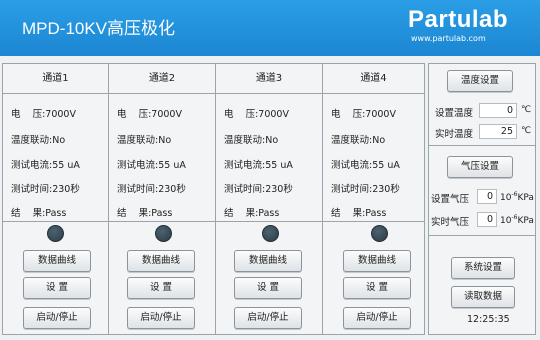 The image size is (540, 340). What do you see at coordinates (480, 167) in the screenshot?
I see `pressure-settings-button: 气压设置` at bounding box center [480, 167].